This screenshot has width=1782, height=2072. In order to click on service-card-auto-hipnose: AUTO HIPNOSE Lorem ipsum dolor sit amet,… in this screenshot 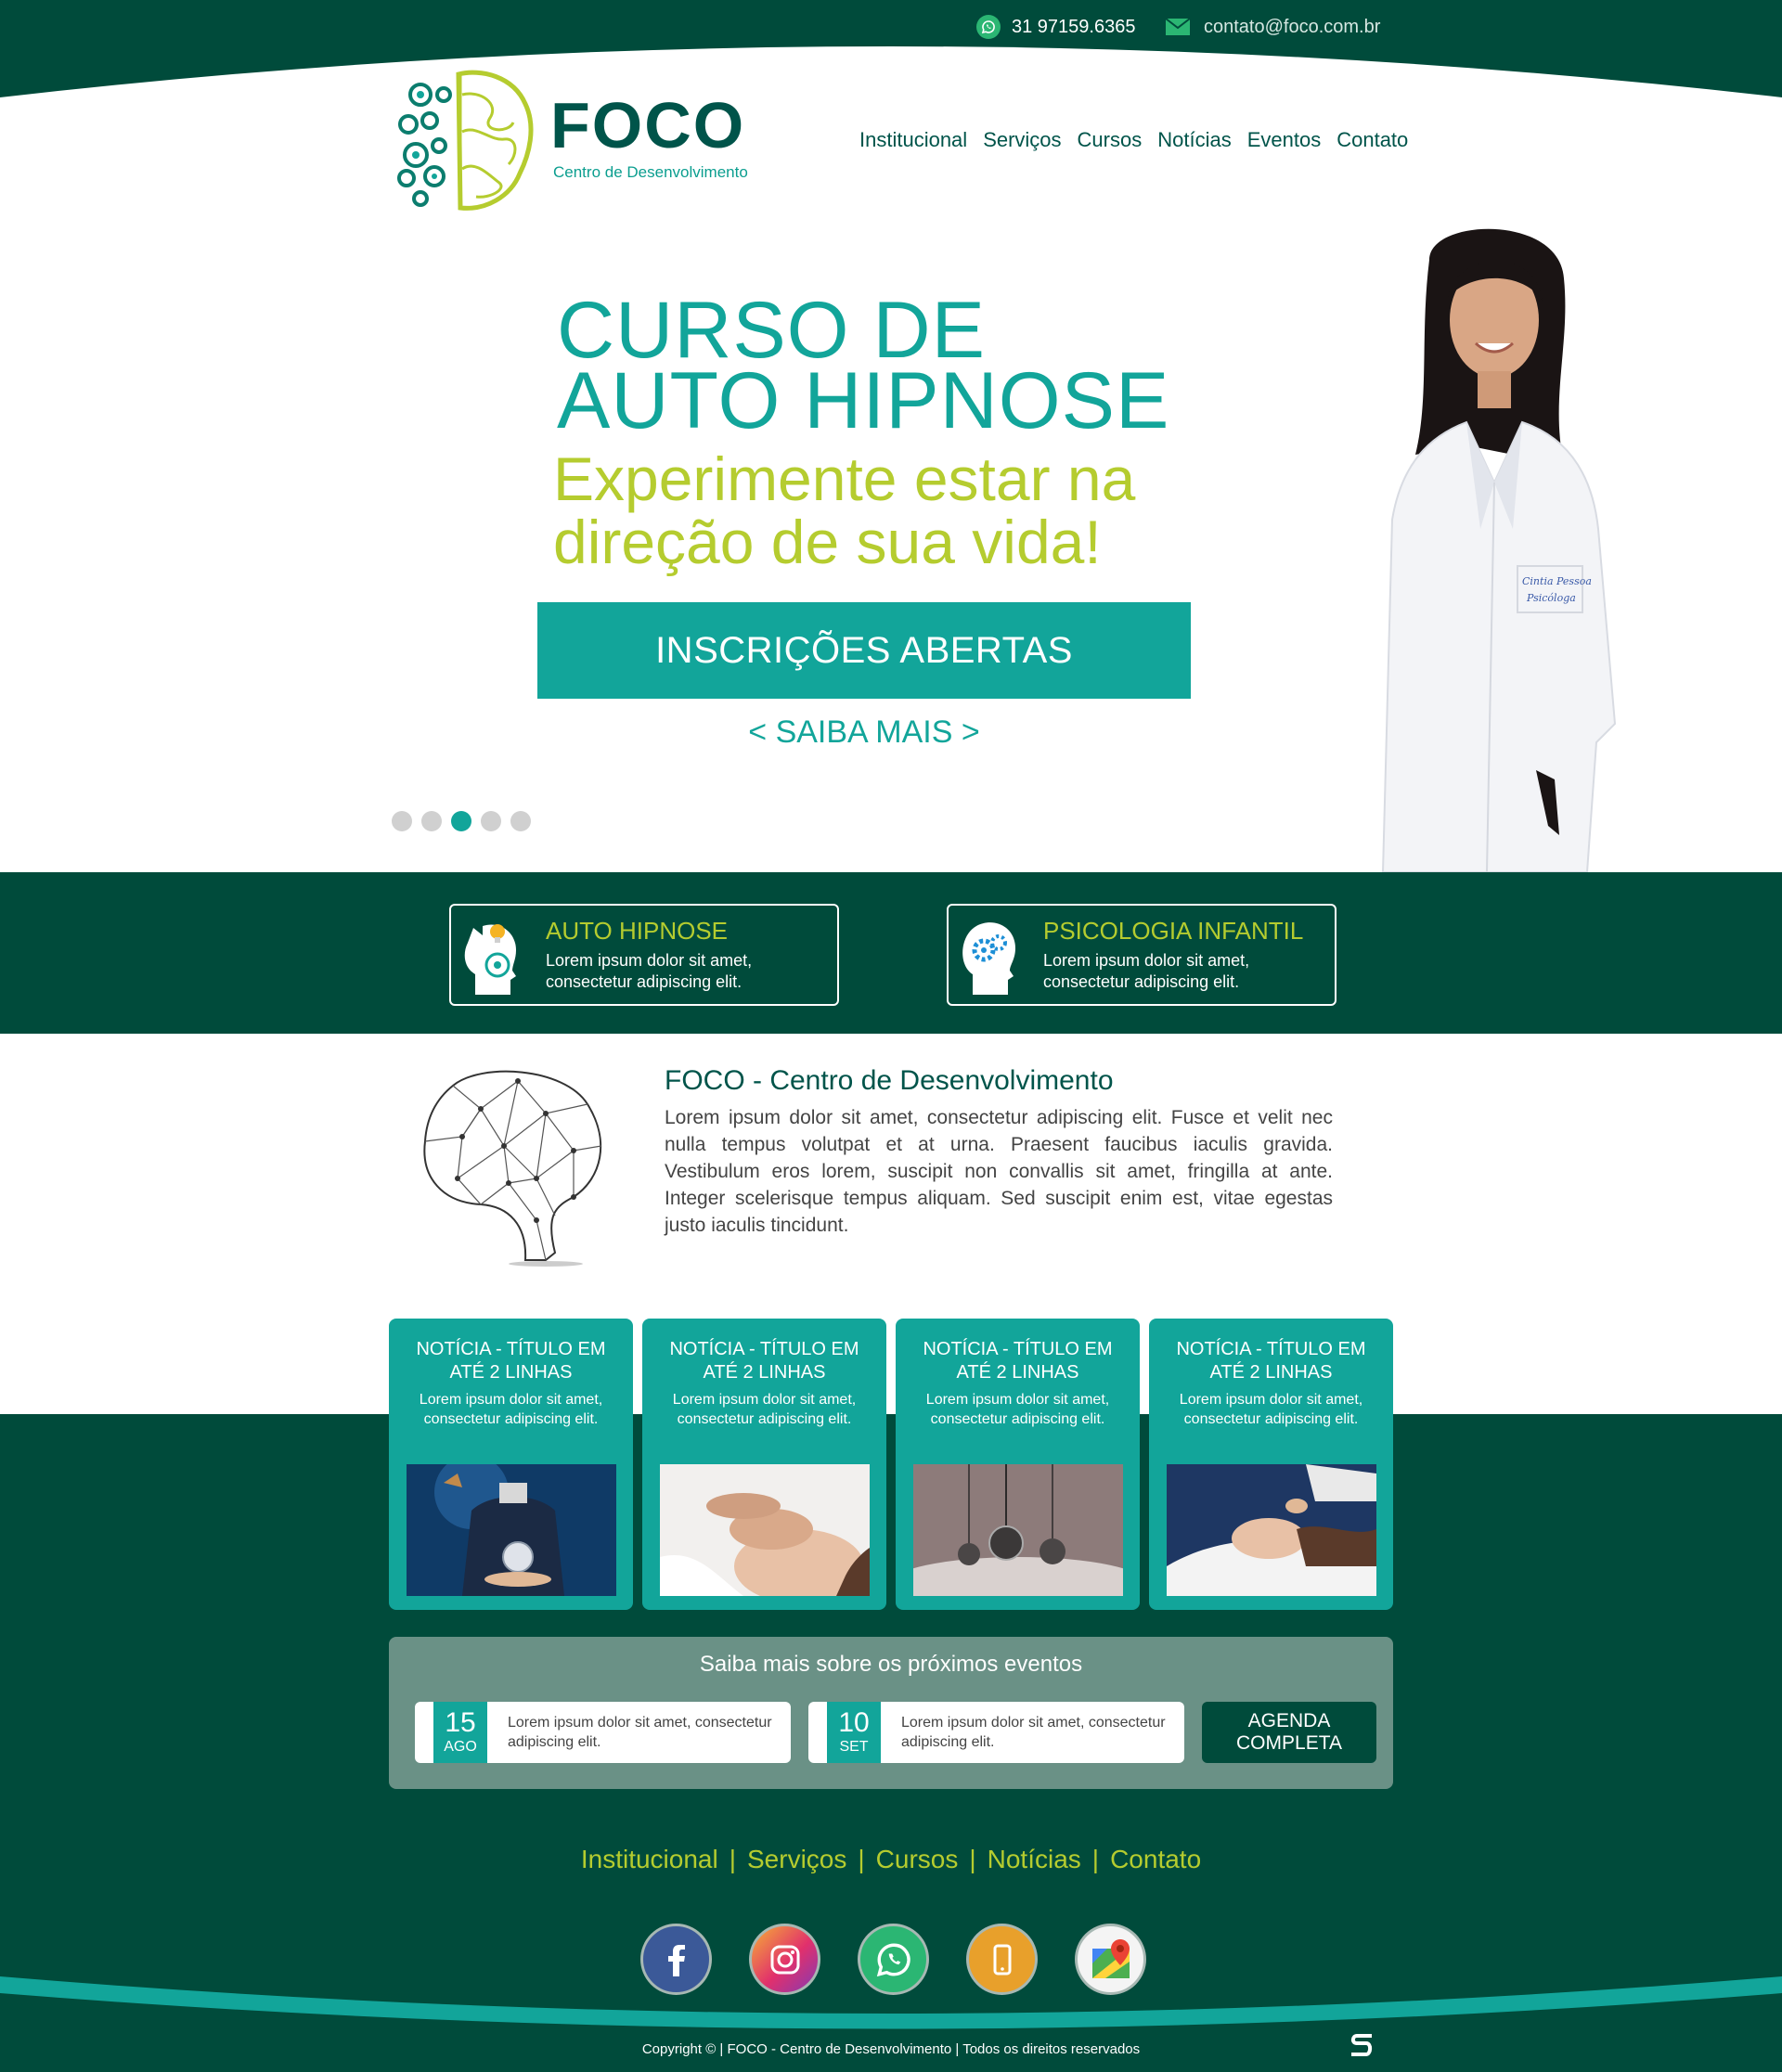, I will do `click(644, 955)`.